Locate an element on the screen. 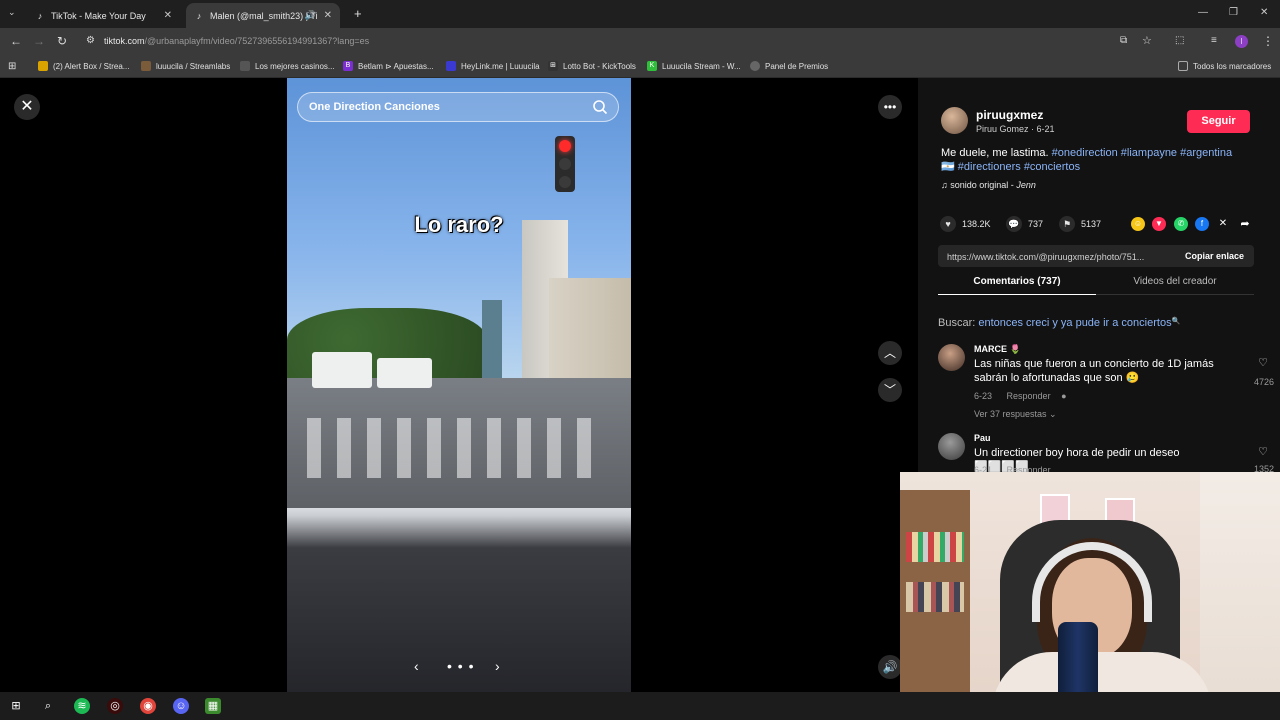  minimize-icon: — is located at coordinates (1203, 12).